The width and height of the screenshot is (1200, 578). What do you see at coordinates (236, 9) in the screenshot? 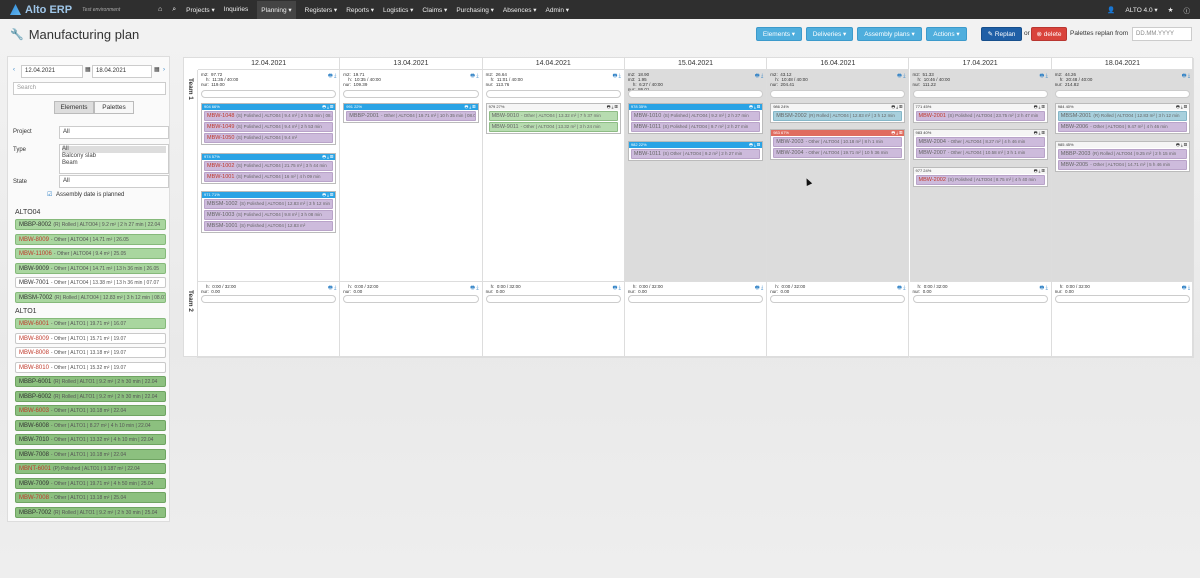
I see `nav-item-inquiries: Inquiries` at bounding box center [236, 9].